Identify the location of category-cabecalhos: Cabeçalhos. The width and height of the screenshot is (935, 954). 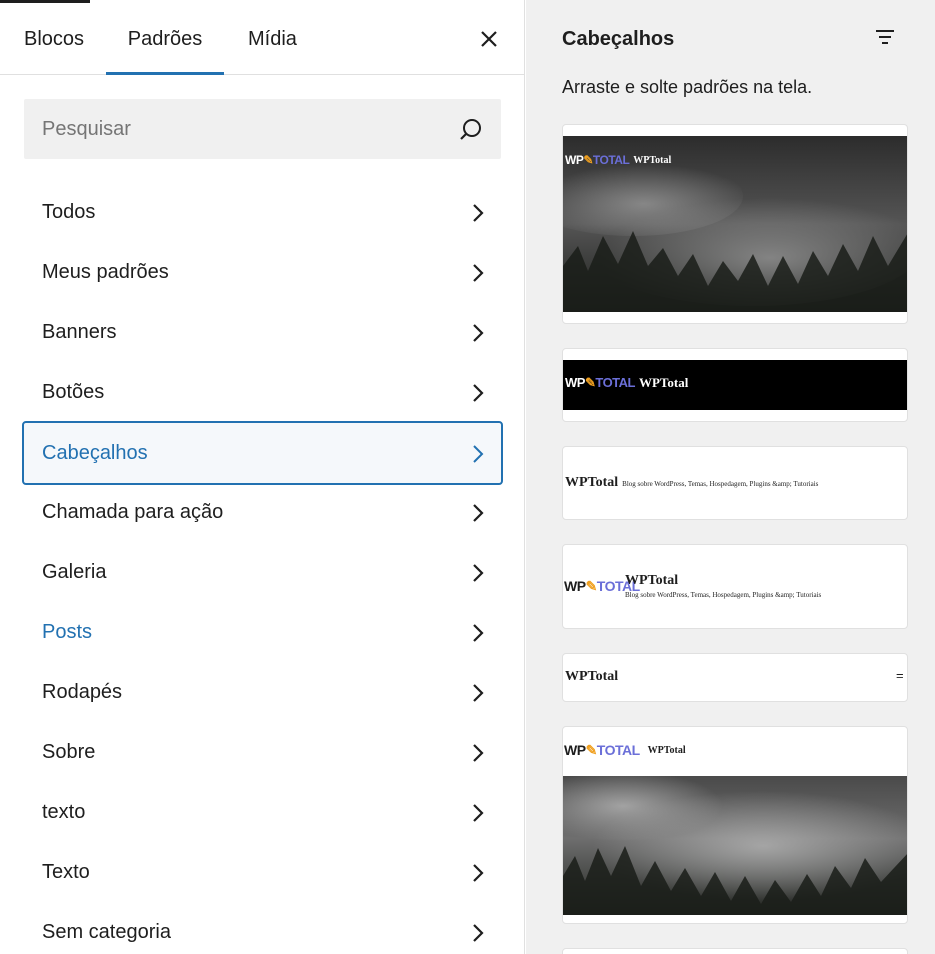
(262, 453).